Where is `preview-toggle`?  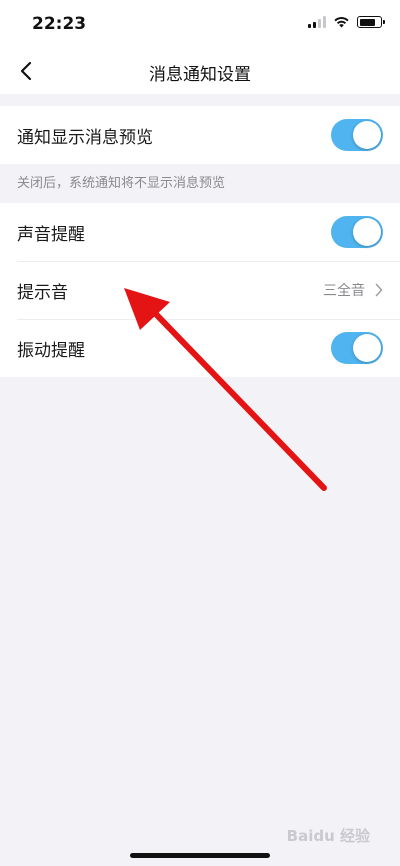 preview-toggle is located at coordinates (357, 135).